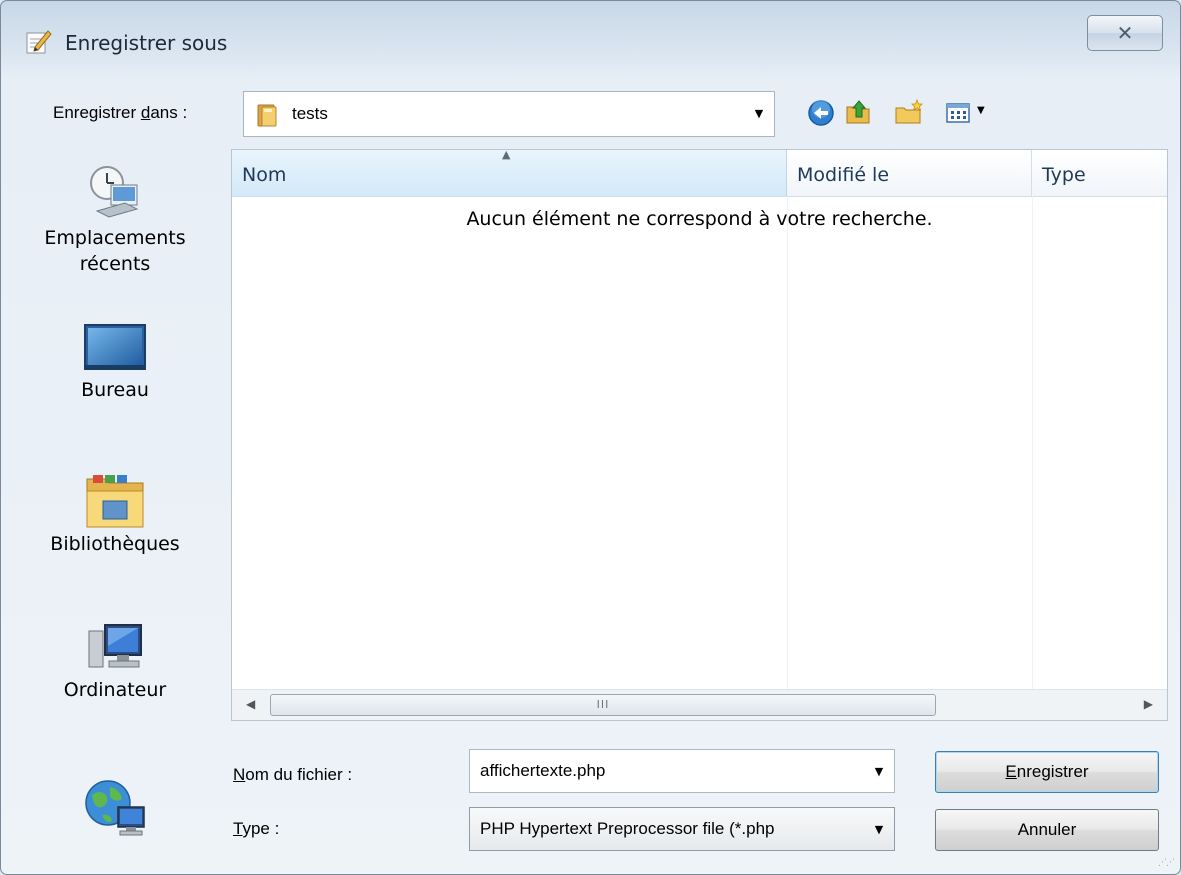 This screenshot has height=875, width=1181. What do you see at coordinates (627, 828) in the screenshot?
I see `type-value: PHP Hypertext Preprocessor file (*.php` at bounding box center [627, 828].